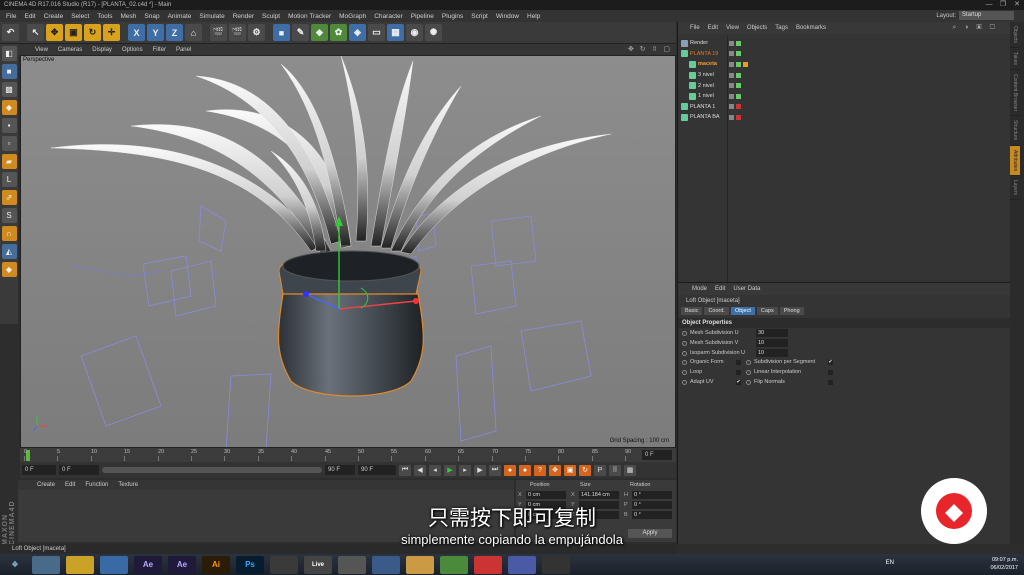 This screenshot has height=575, width=1024. Describe the element at coordinates (136, 32) in the screenshot. I see `x-axis-icon: X` at that location.